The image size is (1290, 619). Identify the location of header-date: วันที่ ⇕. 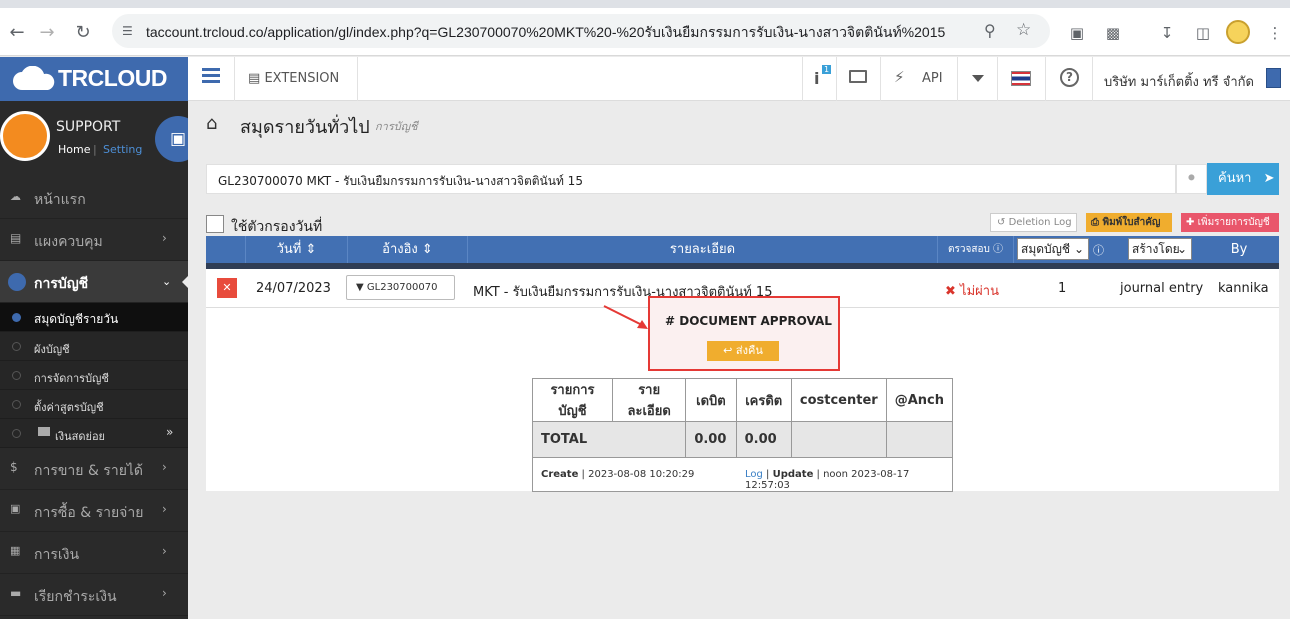
(297, 249).